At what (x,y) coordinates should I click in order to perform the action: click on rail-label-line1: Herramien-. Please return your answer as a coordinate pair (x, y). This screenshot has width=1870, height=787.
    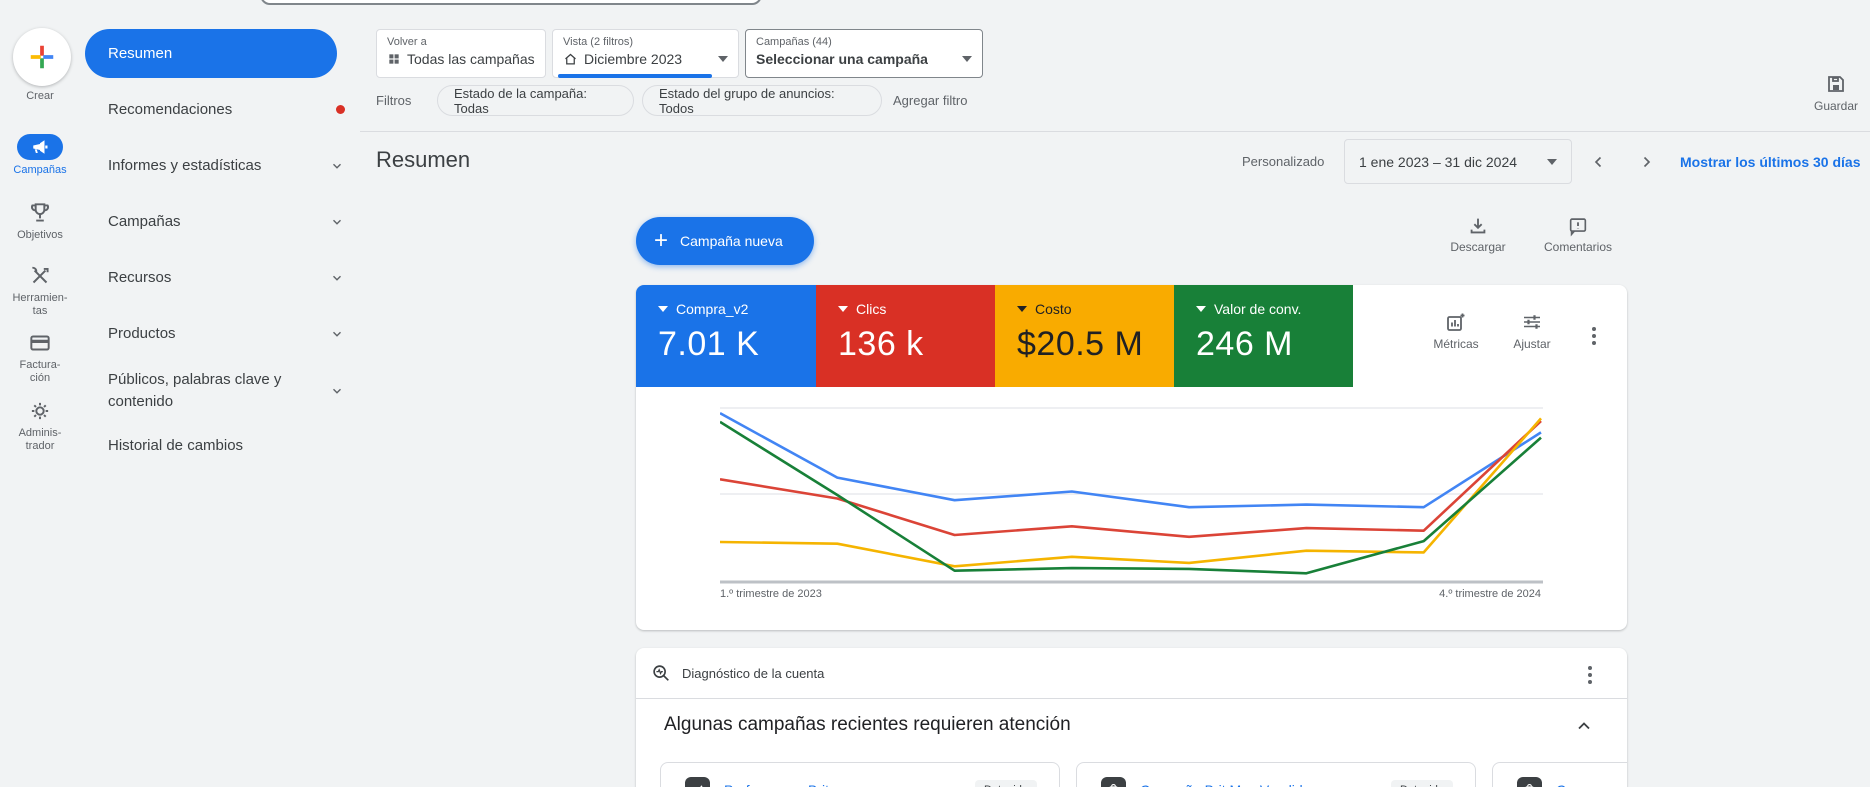
    Looking at the image, I should click on (40, 298).